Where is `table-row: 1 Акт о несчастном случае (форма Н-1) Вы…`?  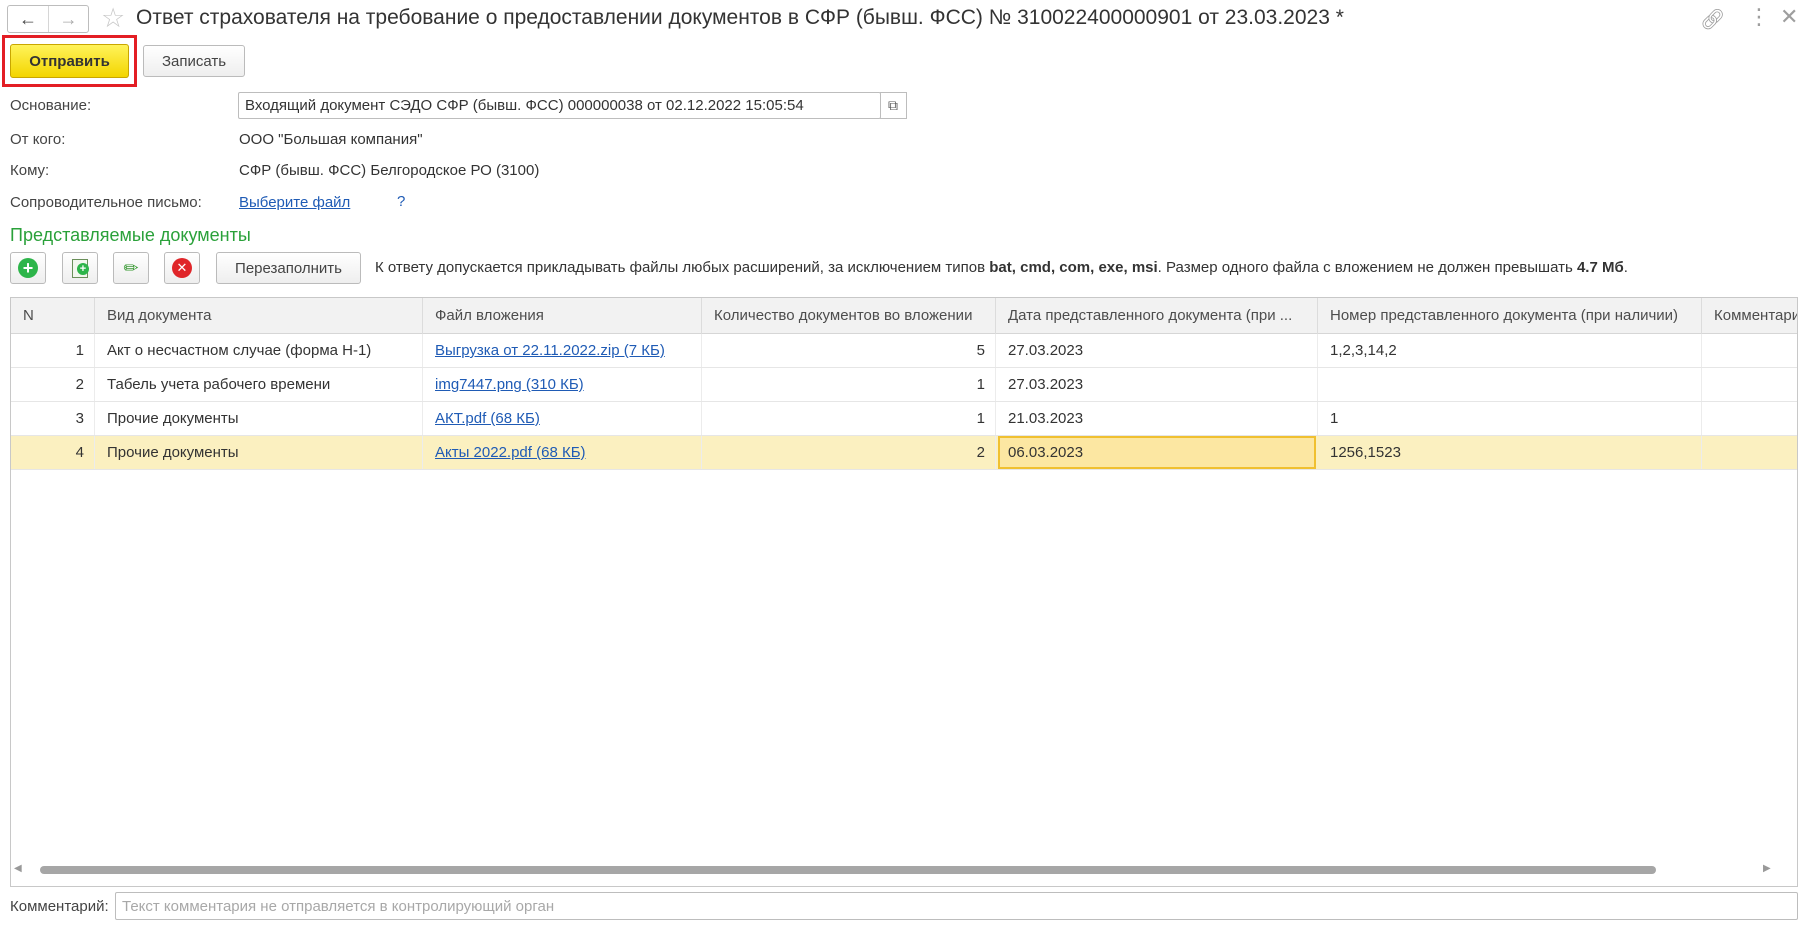
table-row: 1 Акт о несчастном случае (форма Н-1) Вы… is located at coordinates (904, 351).